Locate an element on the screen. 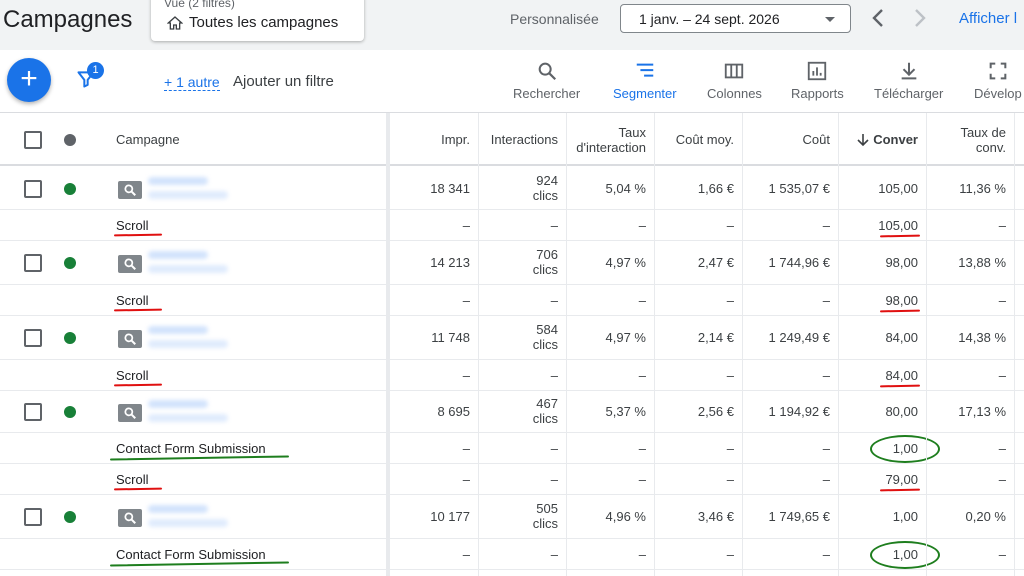 This screenshot has height=576, width=1024. select-all-checkbox is located at coordinates (33, 140).